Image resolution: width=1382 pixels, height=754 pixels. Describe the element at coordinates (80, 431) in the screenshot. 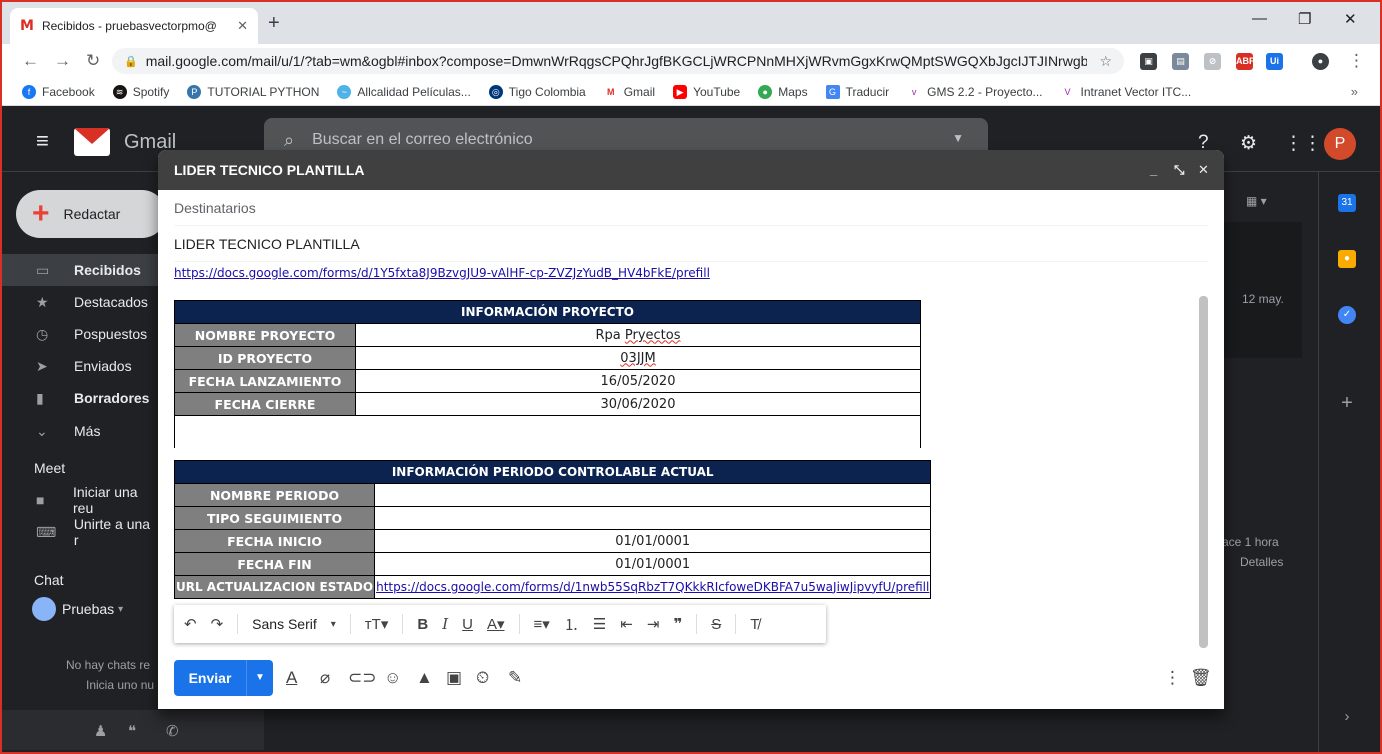

I see `sidebar-item-more: ⌄ Más` at that location.